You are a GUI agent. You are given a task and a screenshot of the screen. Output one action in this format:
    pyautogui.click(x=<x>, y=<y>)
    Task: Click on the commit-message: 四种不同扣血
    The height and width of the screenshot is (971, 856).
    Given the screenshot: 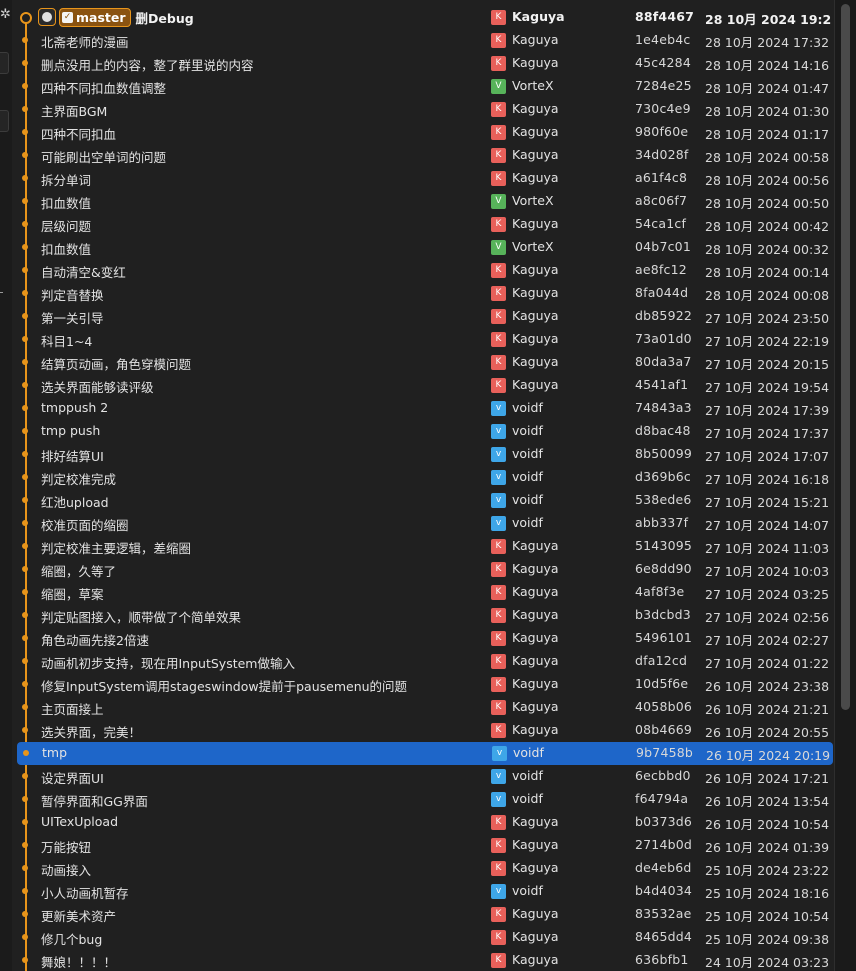 What is the action you would take?
    pyautogui.click(x=79, y=134)
    